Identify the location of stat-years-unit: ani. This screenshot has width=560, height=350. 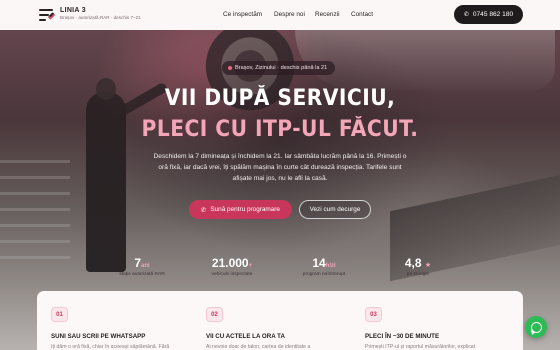
(145, 266).